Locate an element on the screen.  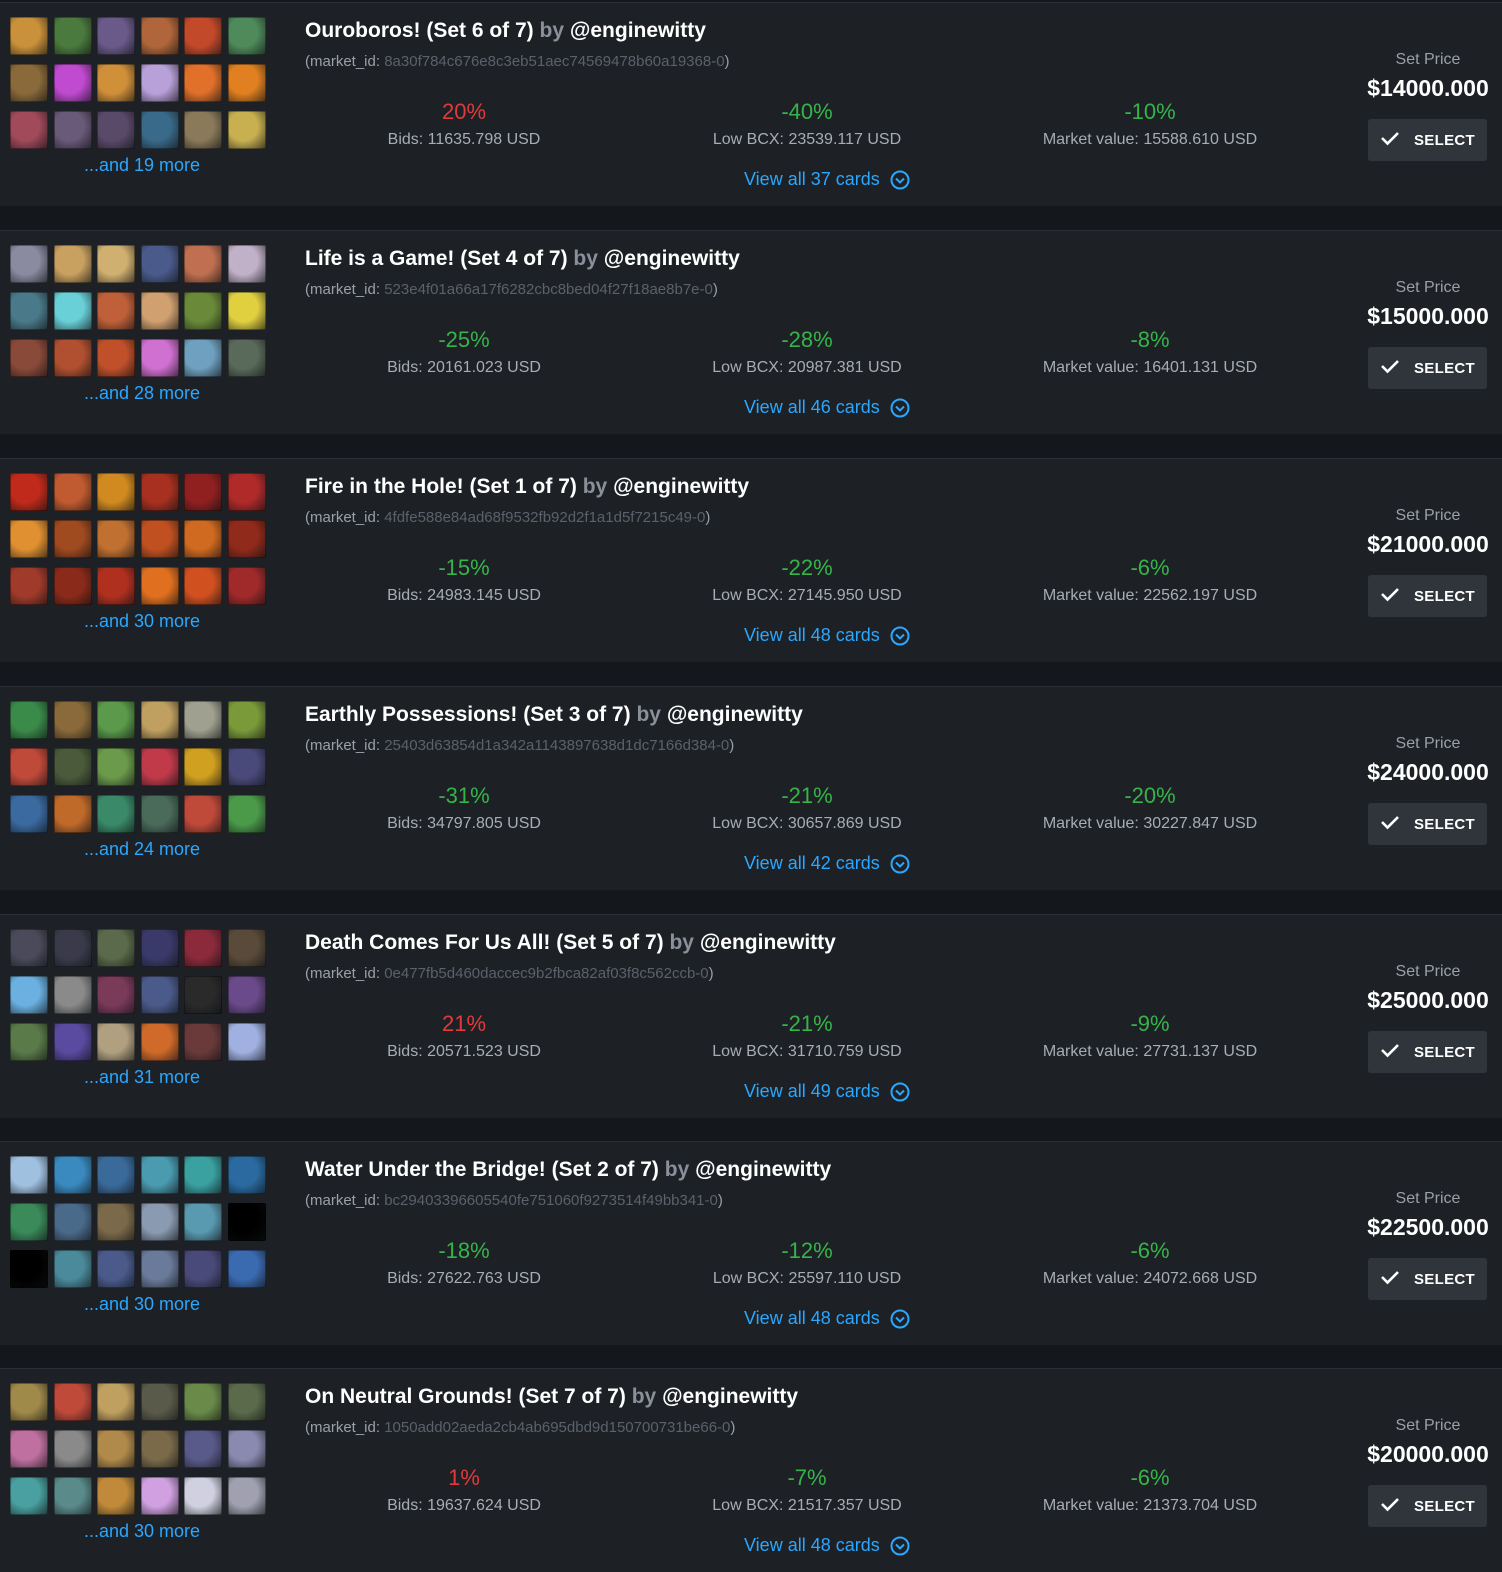
and-more-link: ...and 31 more is located at coordinates (142, 1077).